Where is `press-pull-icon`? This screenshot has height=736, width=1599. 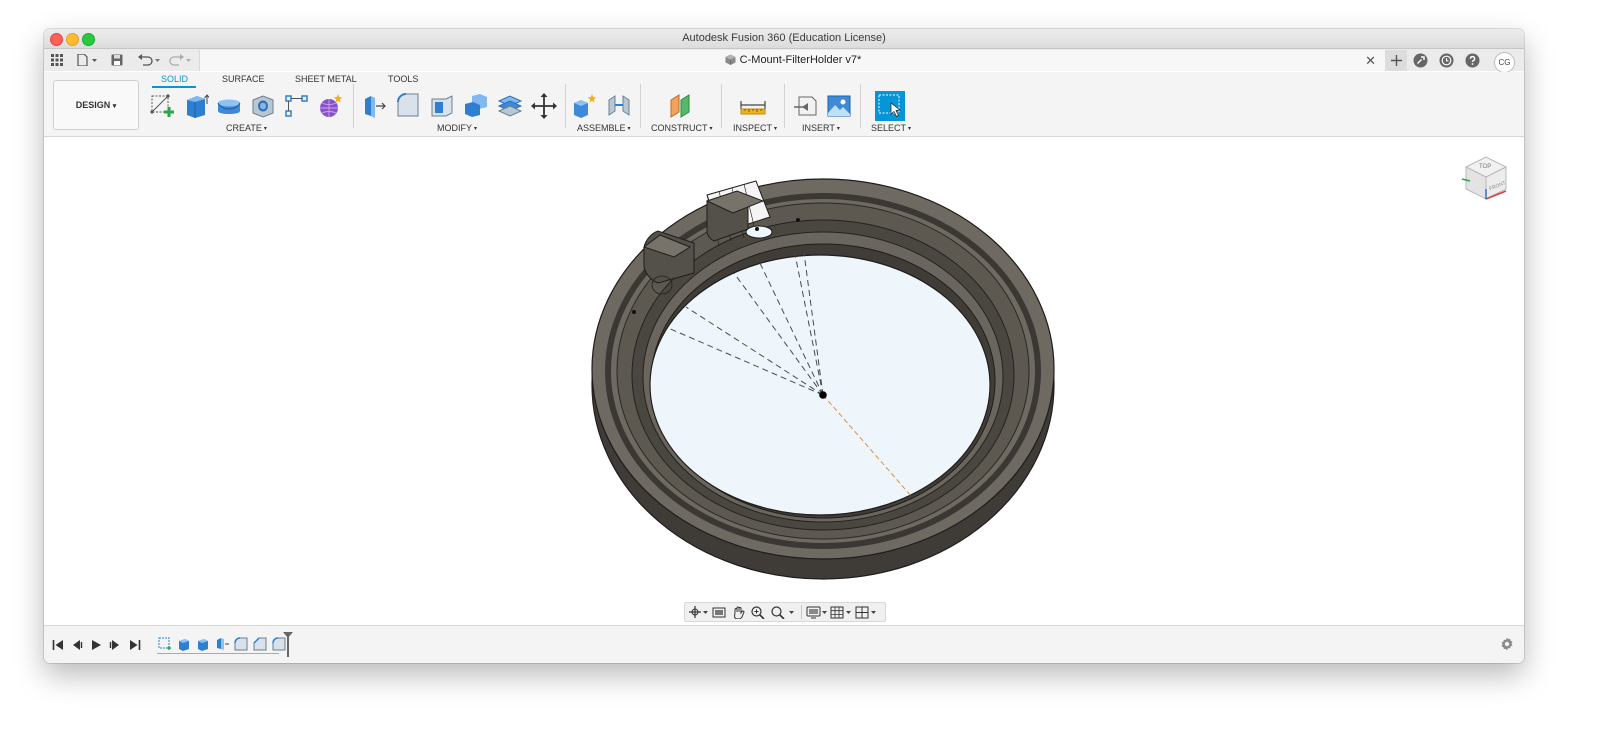 press-pull-icon is located at coordinates (374, 106).